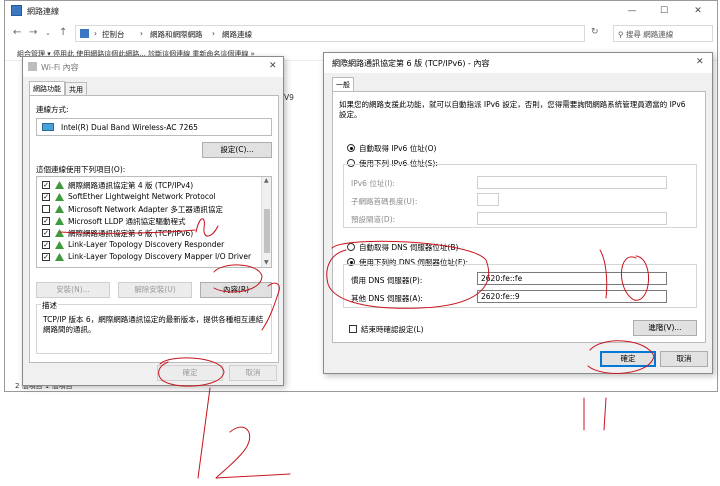 The image size is (720, 486). What do you see at coordinates (60, 67) in the screenshot?
I see `wifi-dialog-title: Wi-Fi 內容` at bounding box center [60, 67].